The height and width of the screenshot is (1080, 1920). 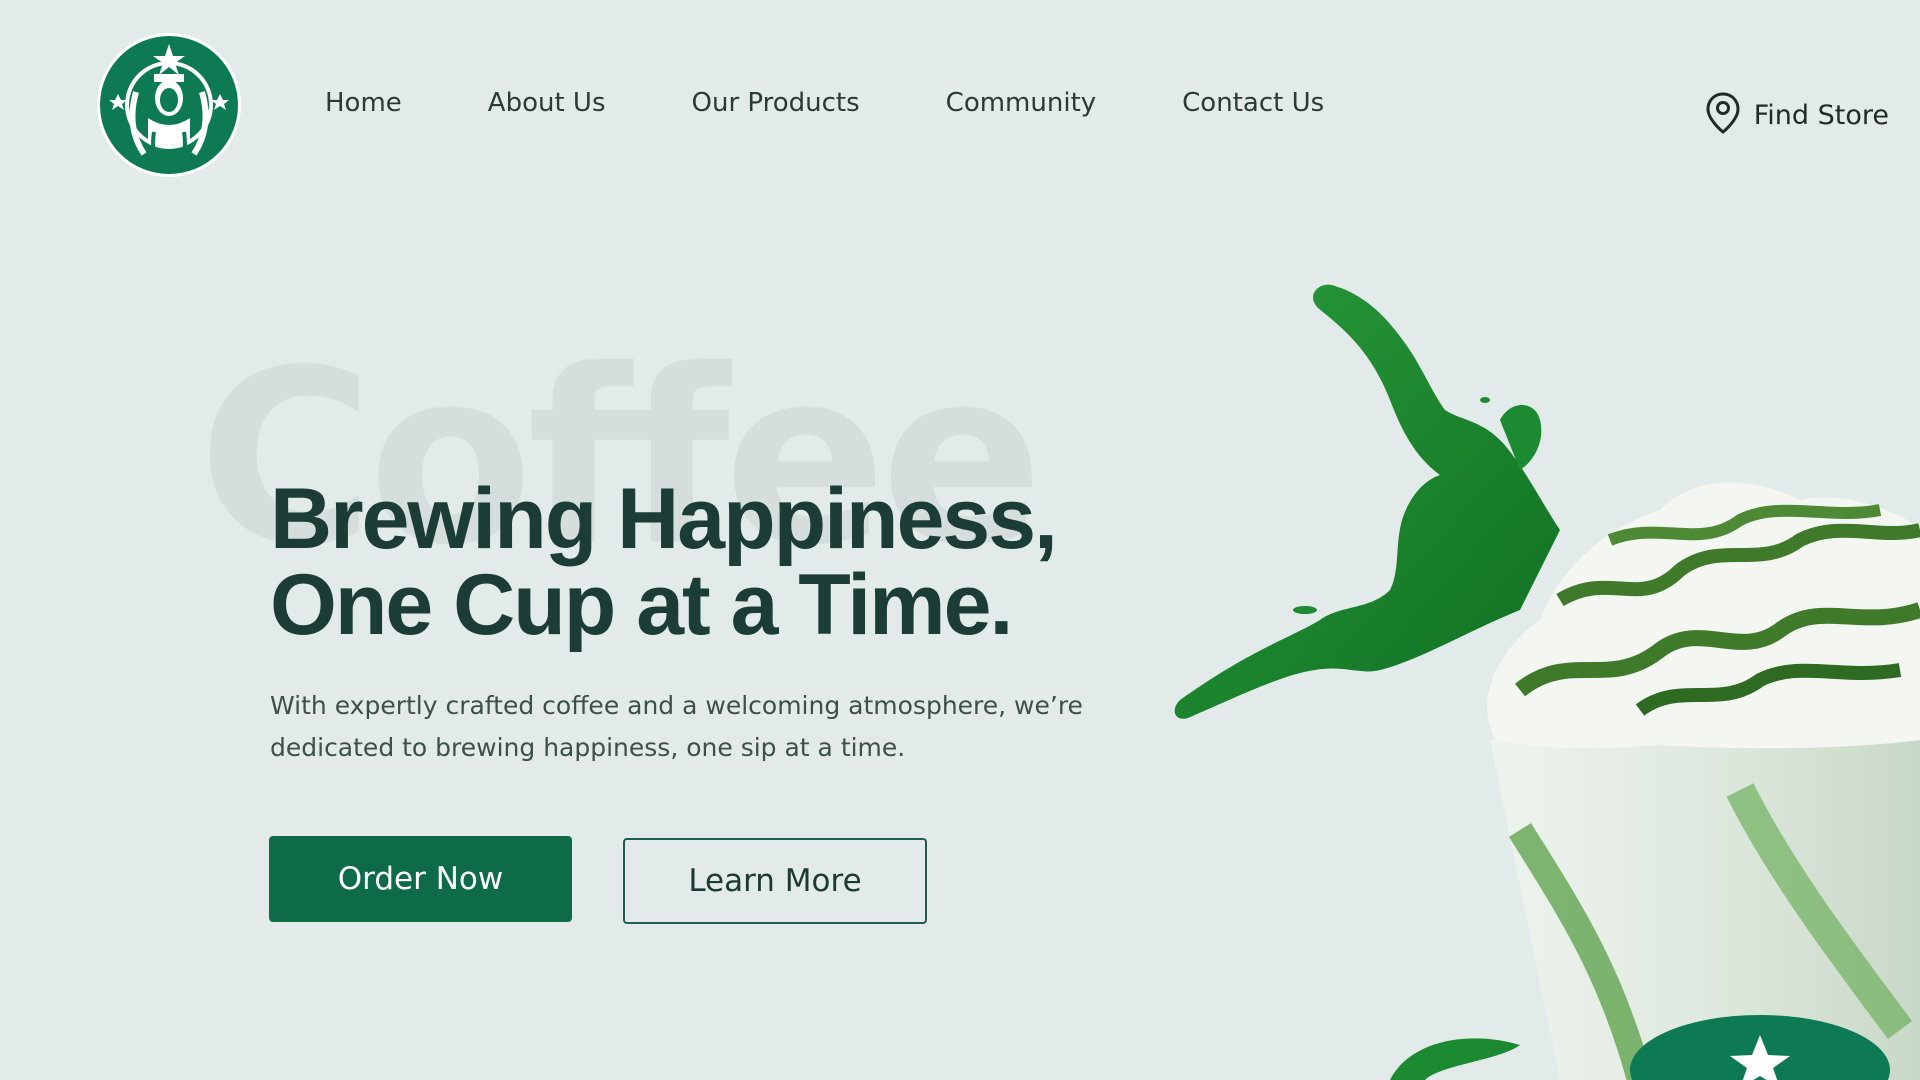 I want to click on nav-contact-us: Contact Us, so click(x=1253, y=103).